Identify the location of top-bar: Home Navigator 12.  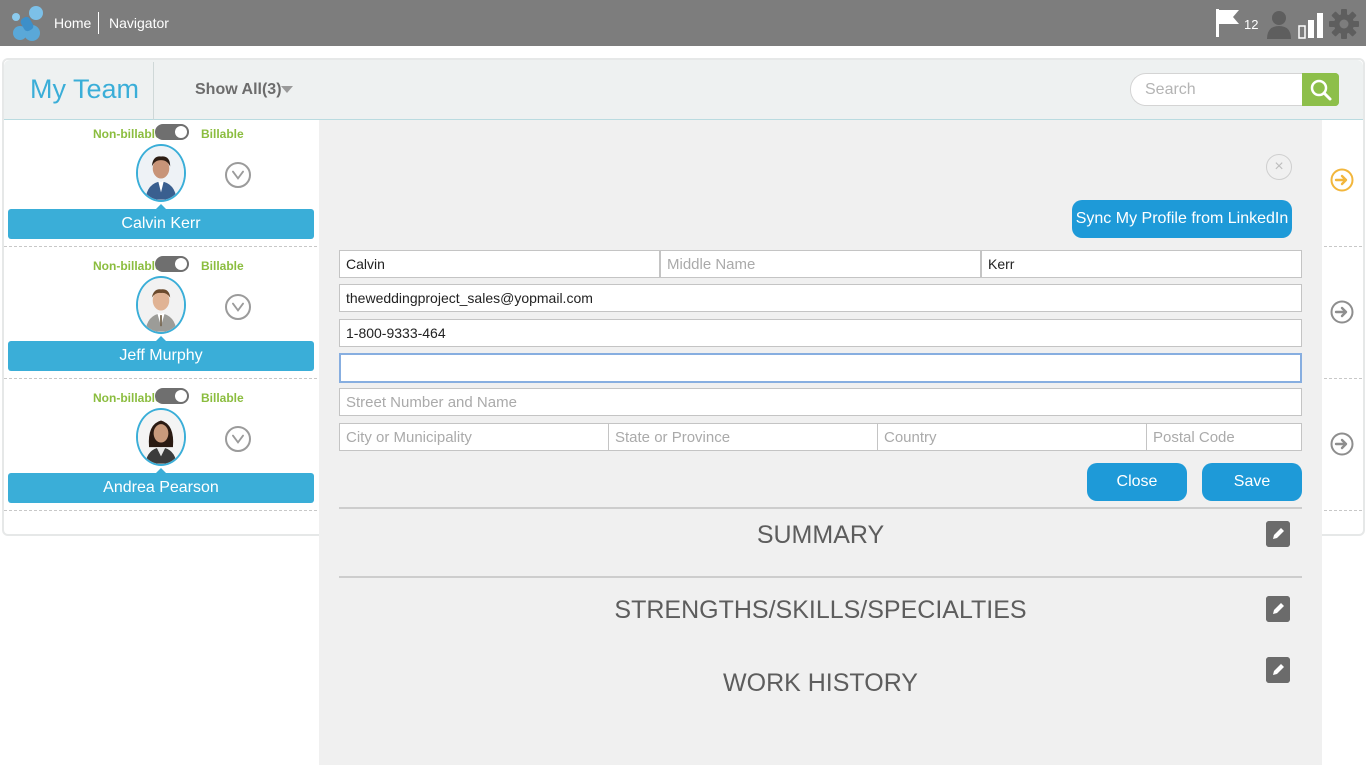
(683, 23).